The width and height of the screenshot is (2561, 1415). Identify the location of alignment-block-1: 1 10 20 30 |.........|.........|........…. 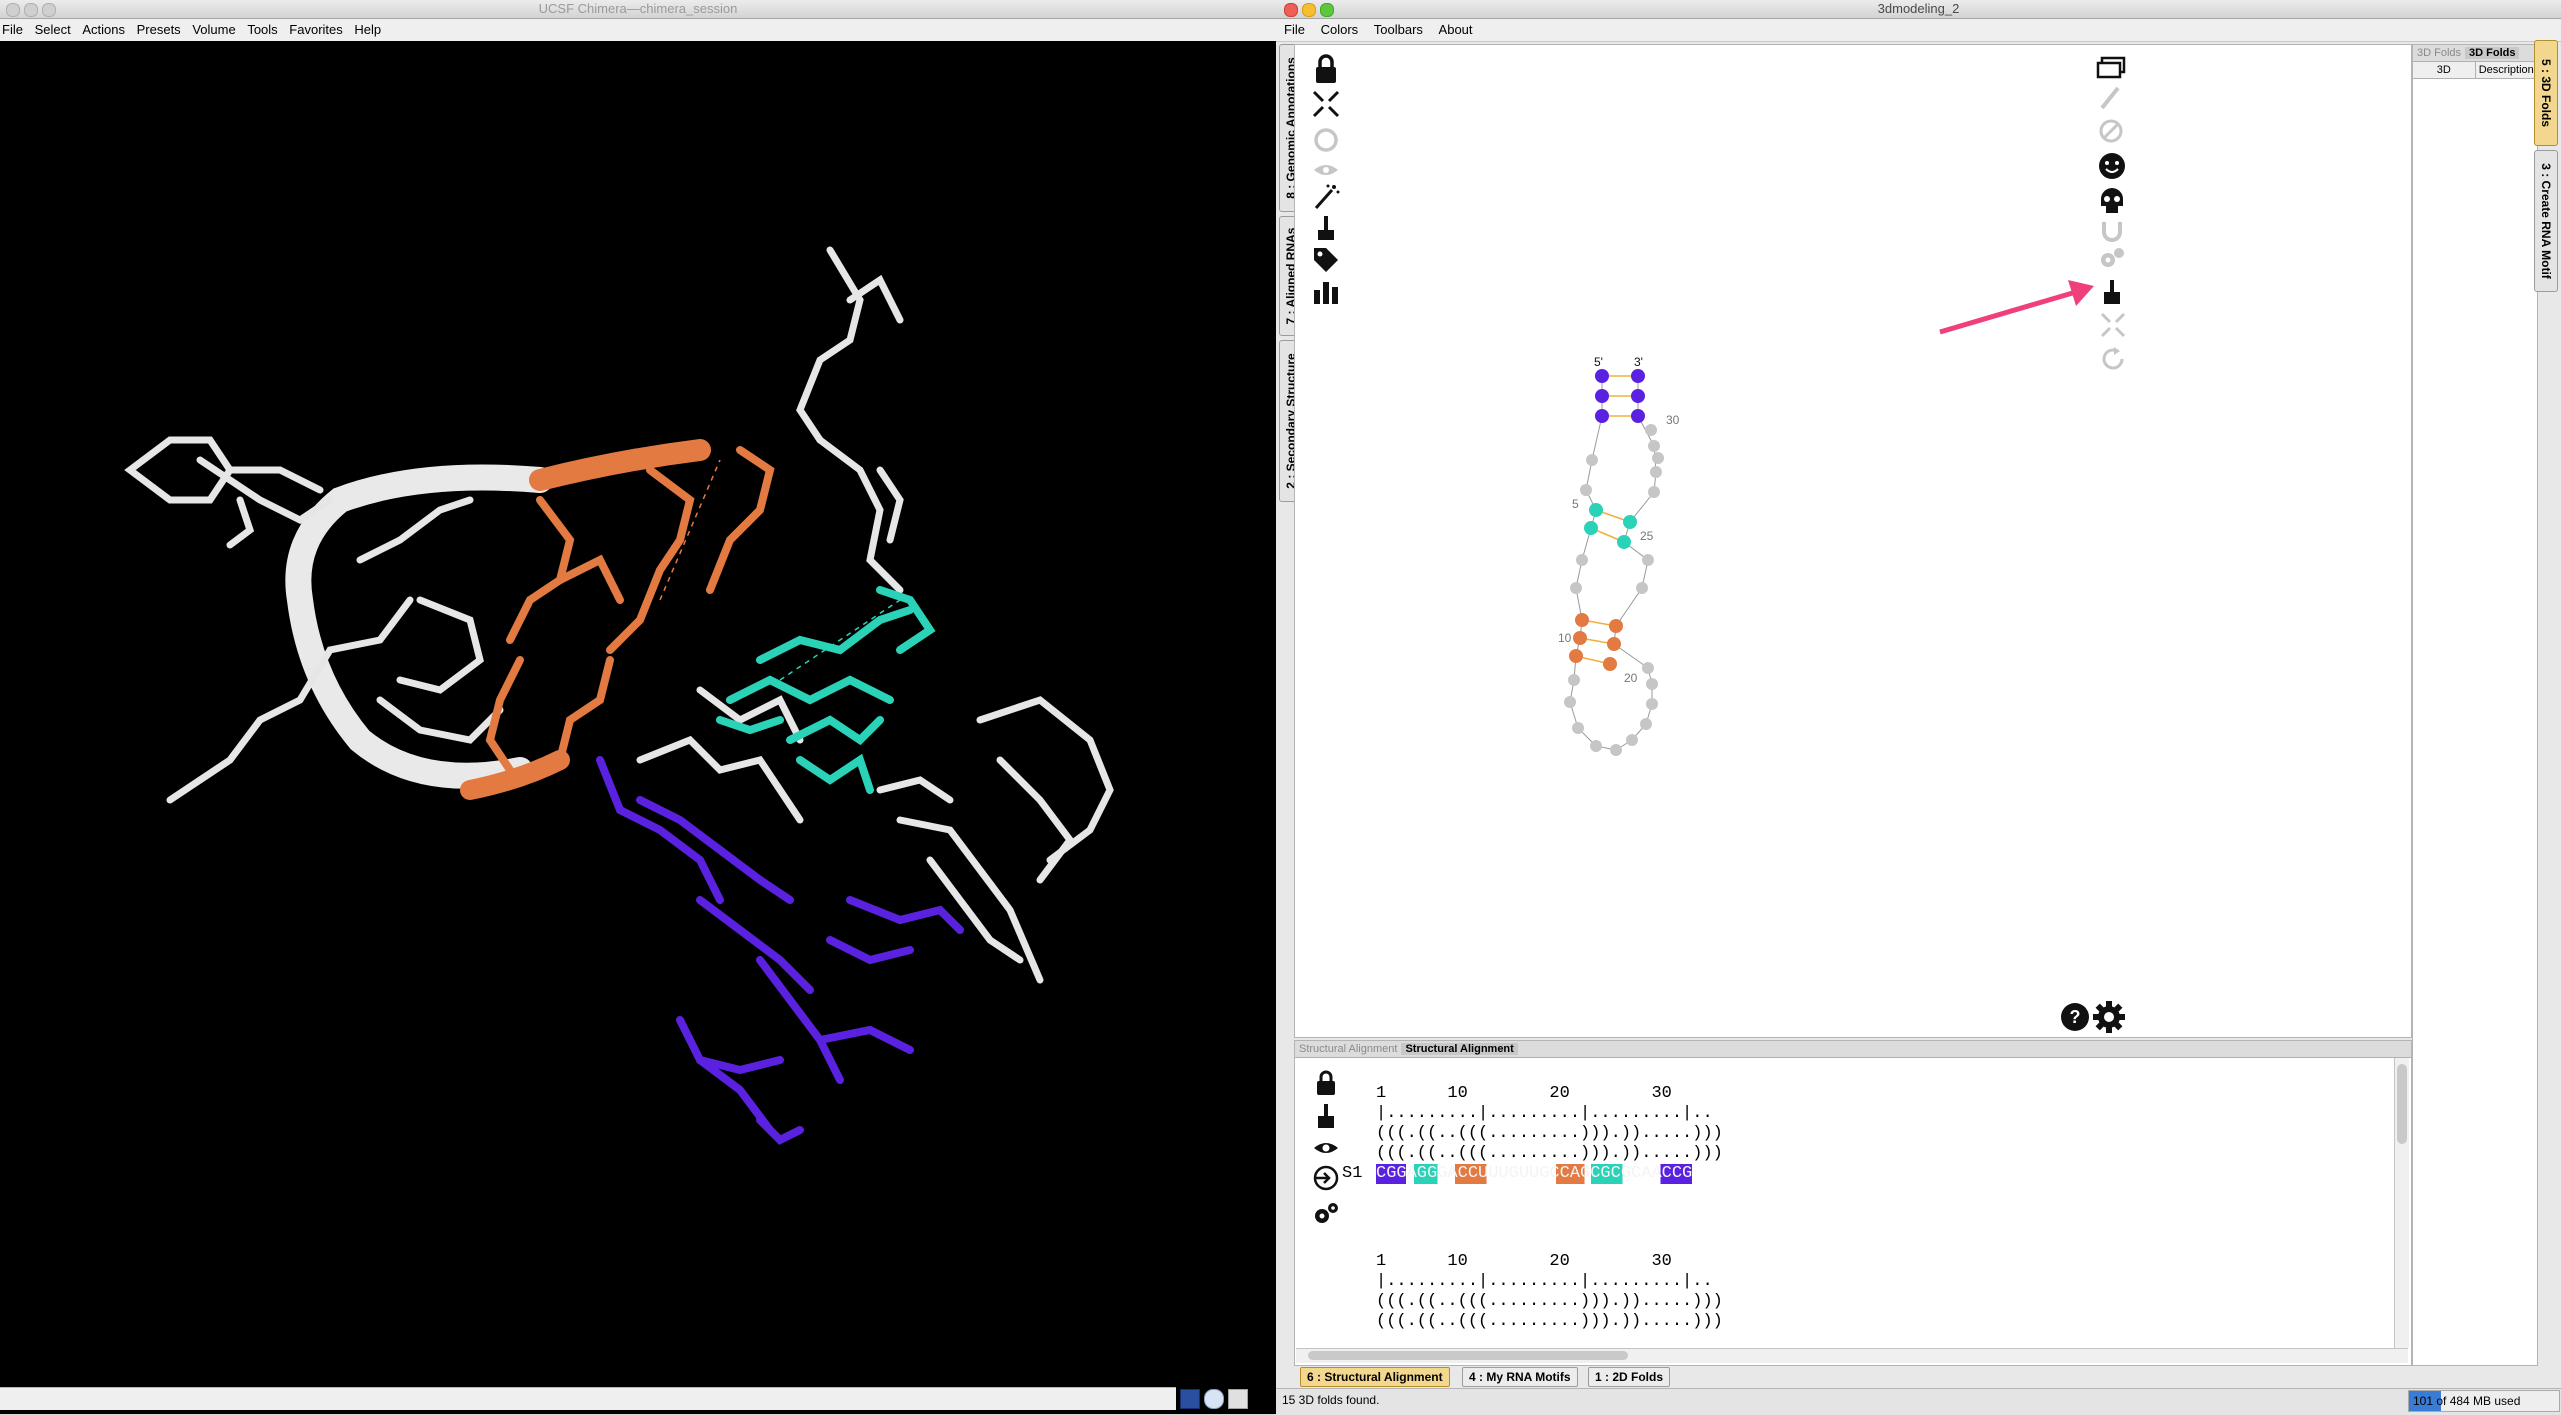
(1532, 1134).